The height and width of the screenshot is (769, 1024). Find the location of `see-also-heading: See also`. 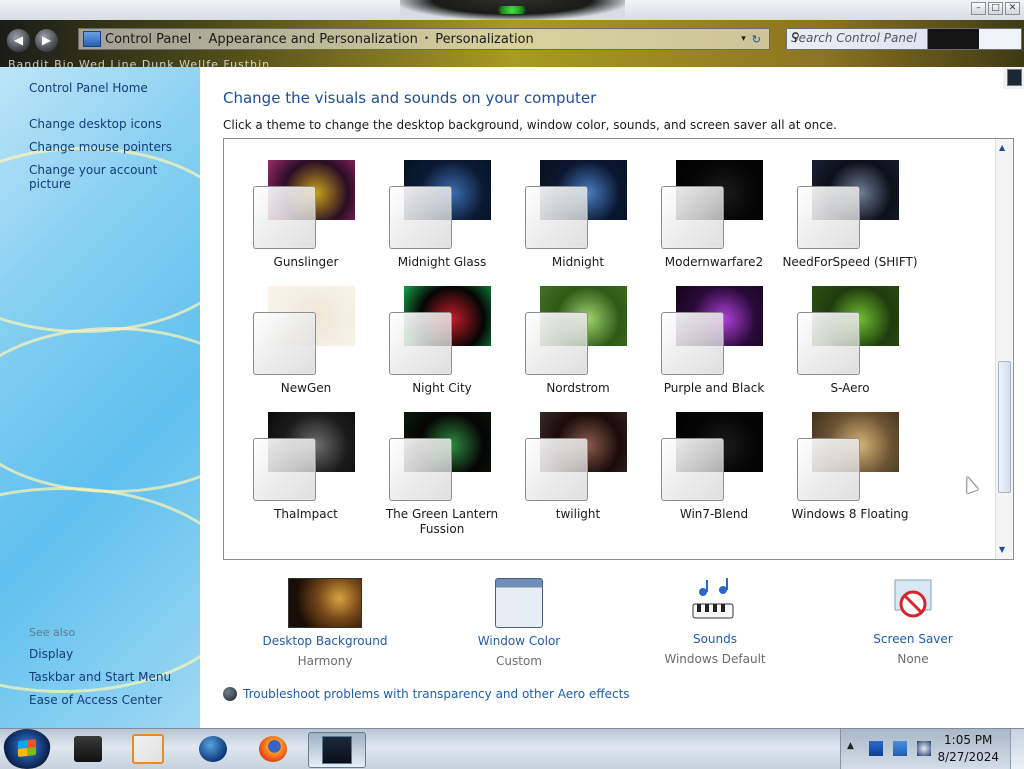

see-also-heading: See also is located at coordinates (52, 632).